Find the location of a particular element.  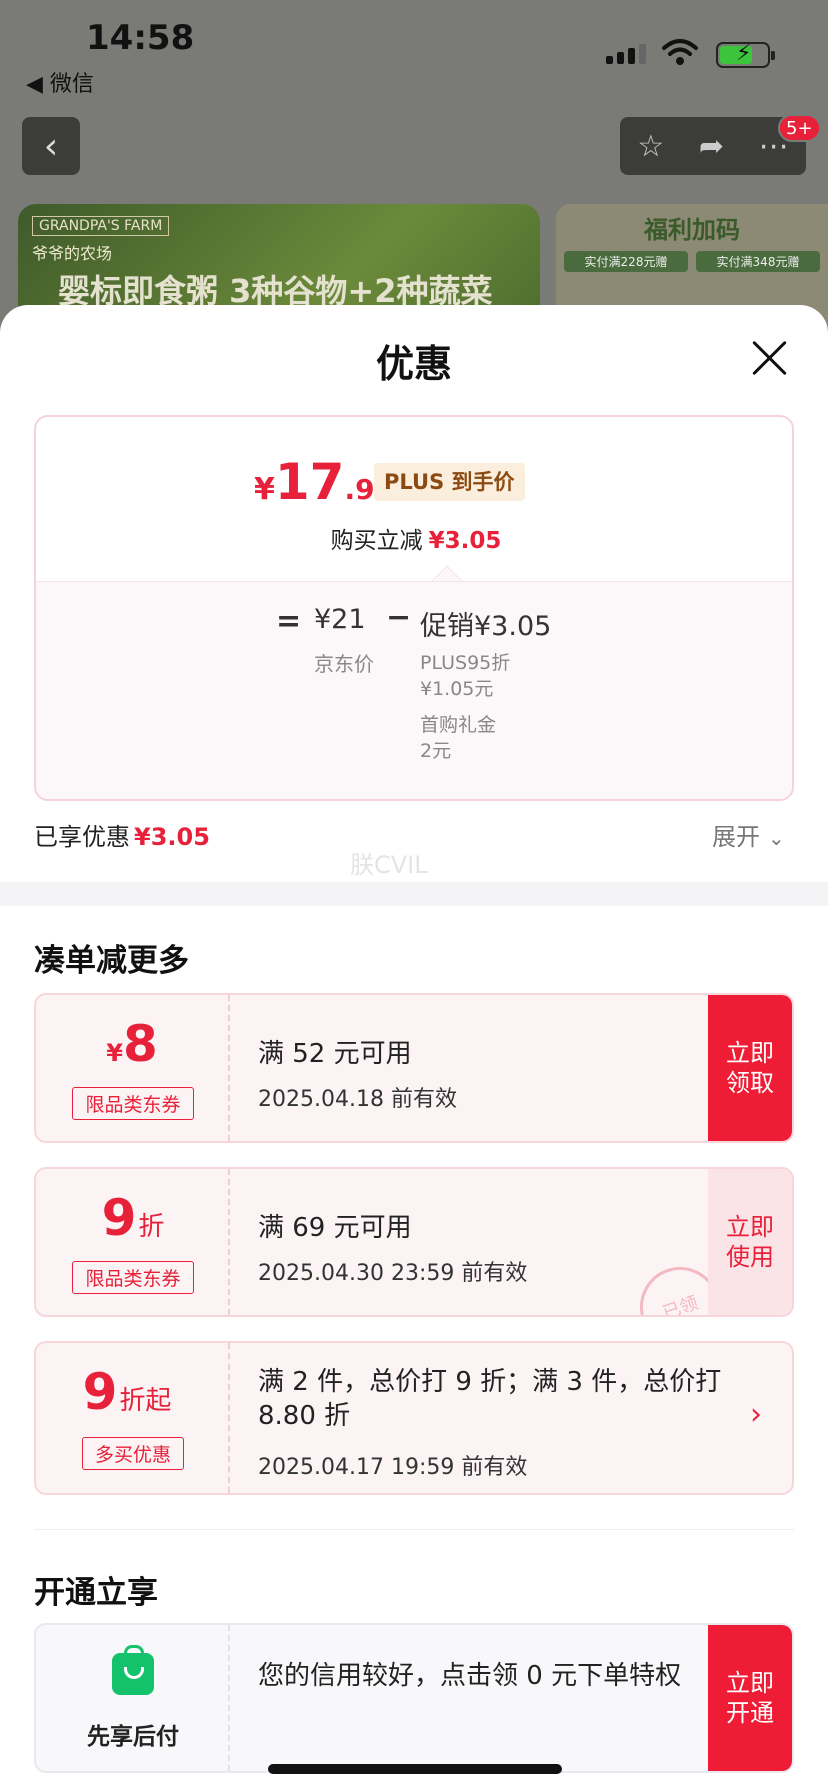

activate-button: 立即 开通 is located at coordinates (750, 1698).